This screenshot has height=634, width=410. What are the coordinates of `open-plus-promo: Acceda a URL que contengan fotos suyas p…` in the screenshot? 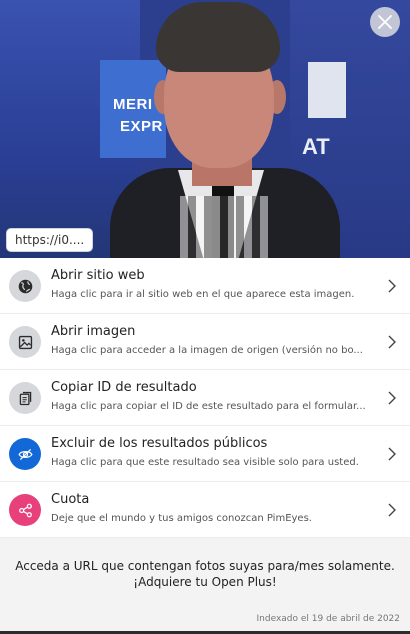 It's located at (205, 574).